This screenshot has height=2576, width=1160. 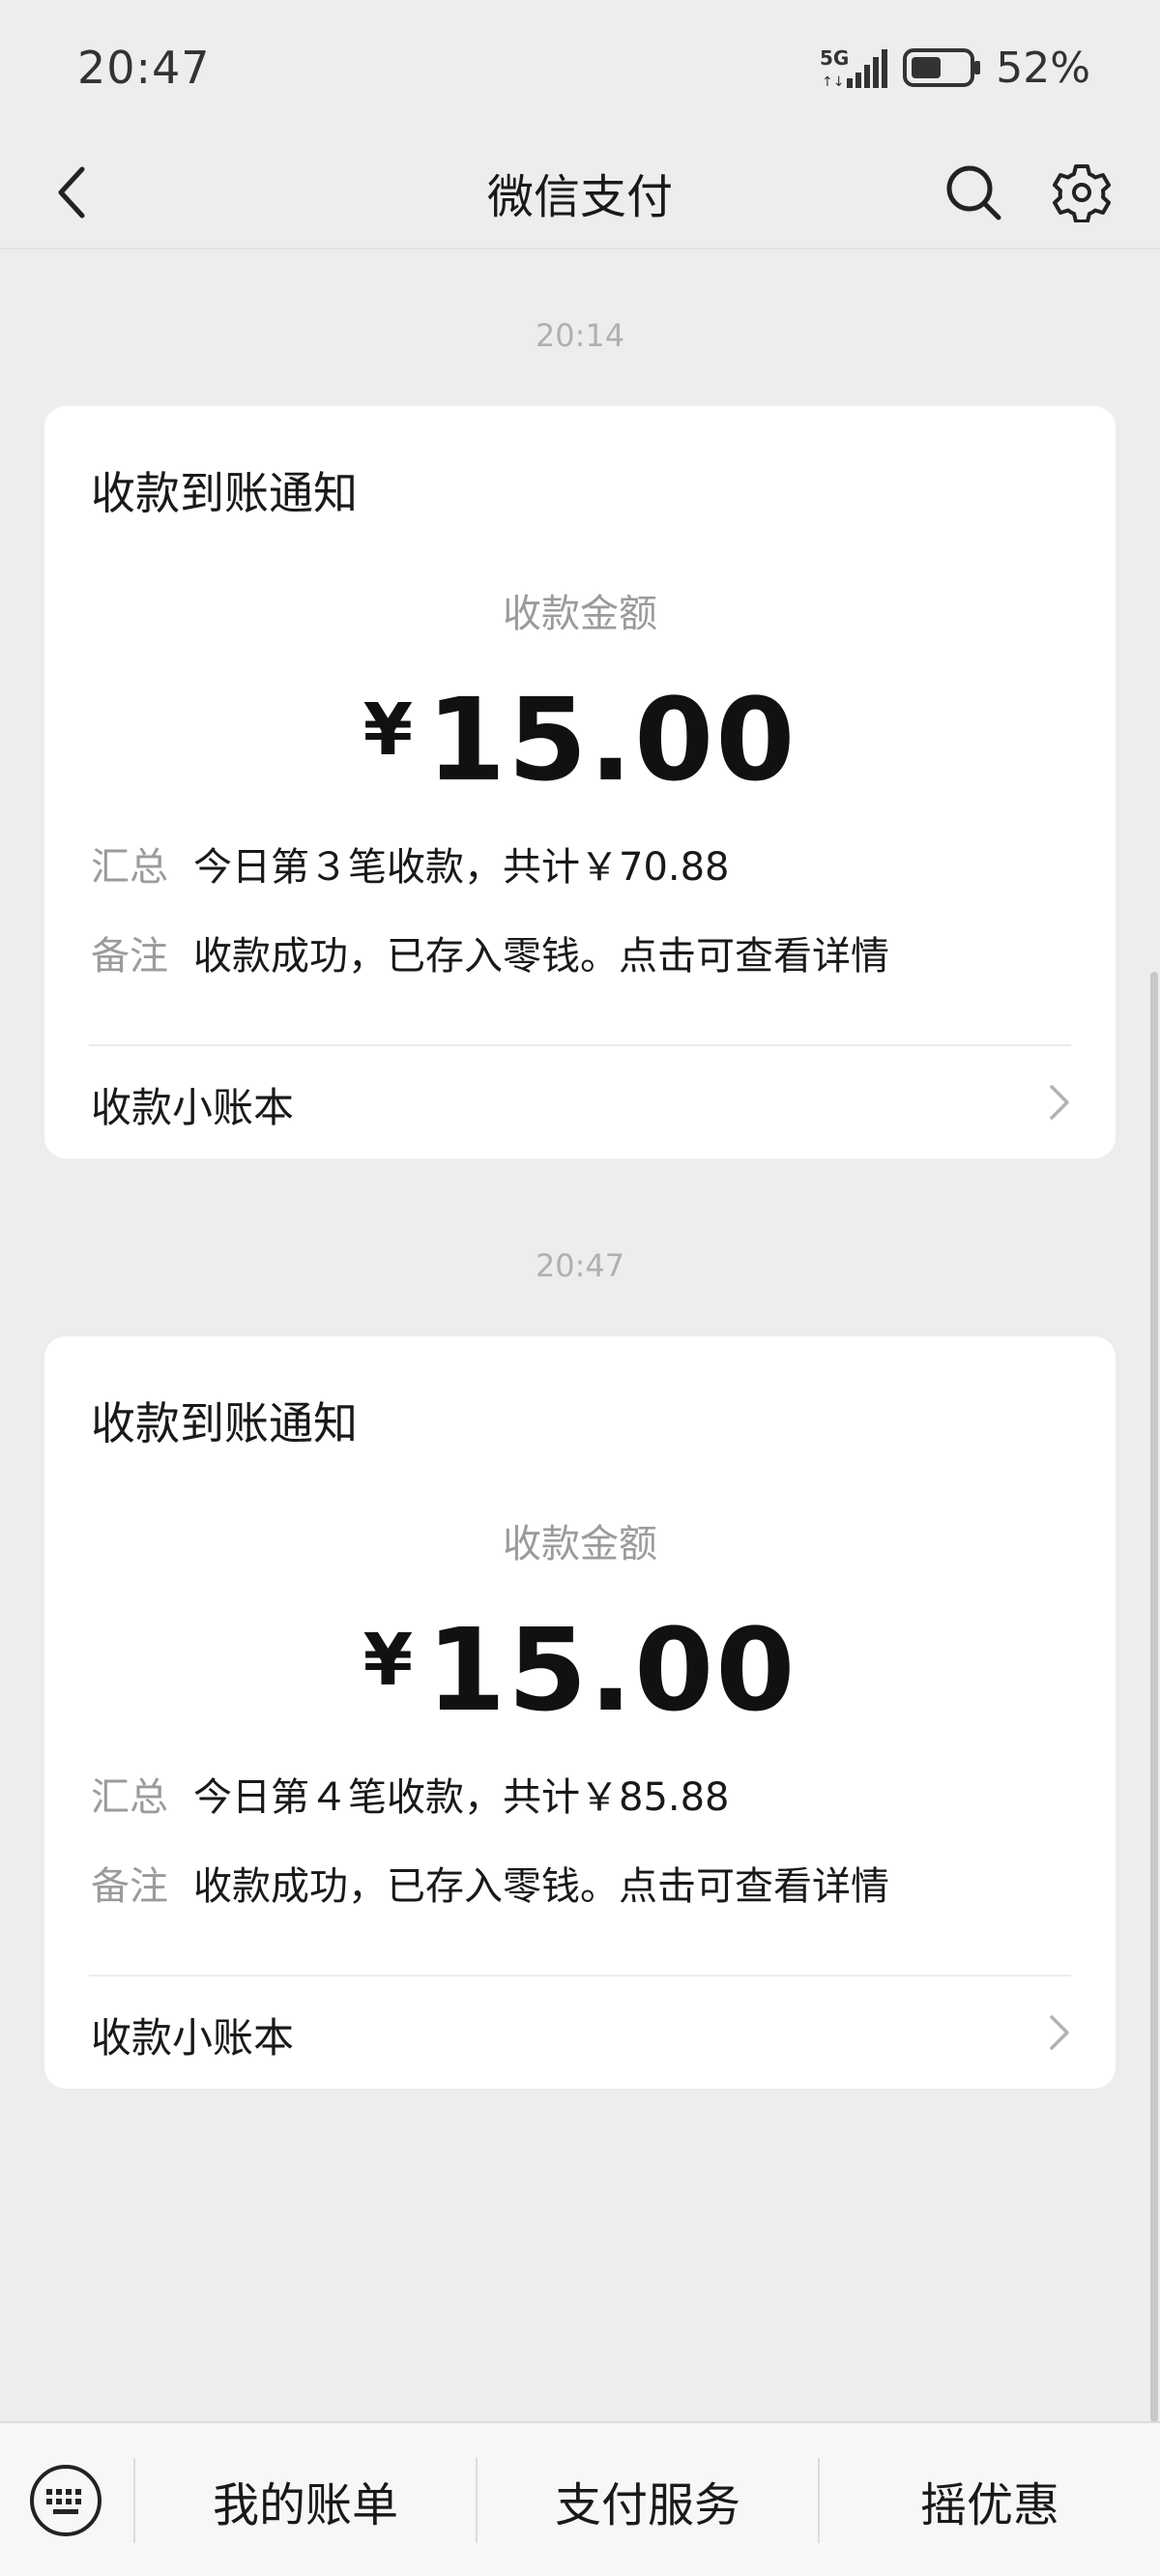 I want to click on battery-icon, so click(x=943, y=67).